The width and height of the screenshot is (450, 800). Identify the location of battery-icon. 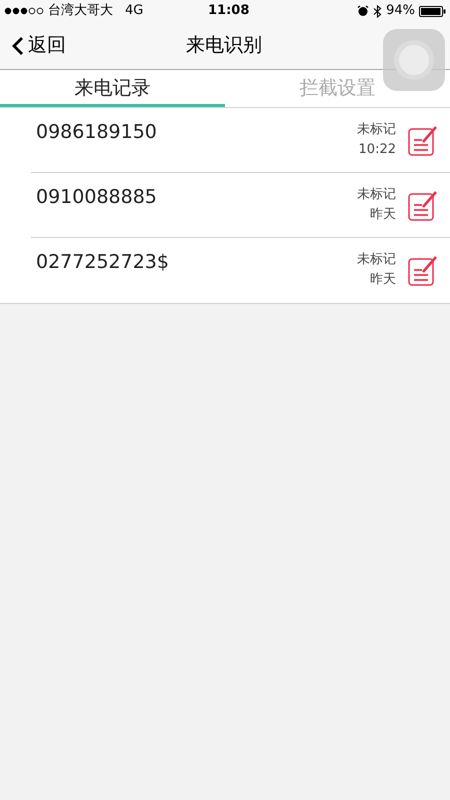
(432, 11).